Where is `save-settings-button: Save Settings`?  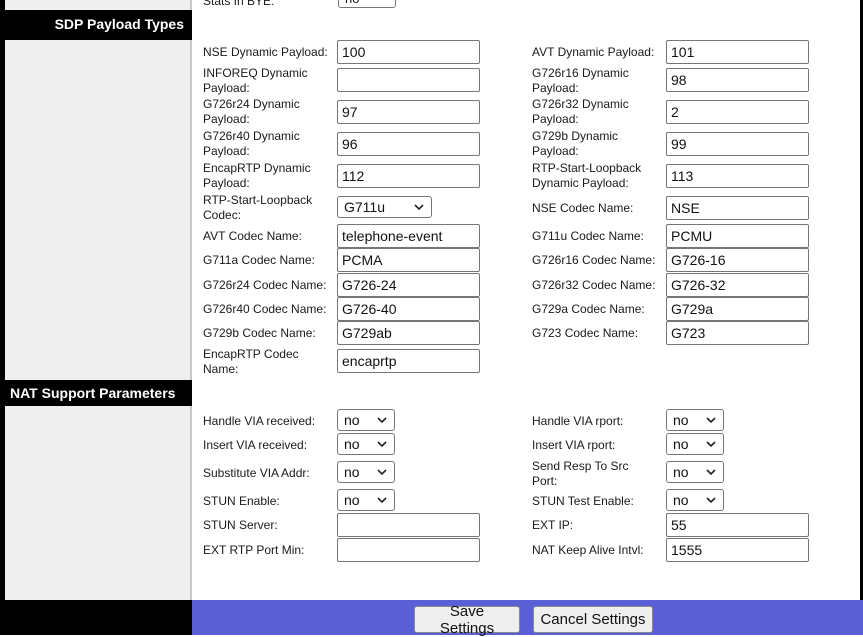
save-settings-button: Save Settings is located at coordinates (467, 620).